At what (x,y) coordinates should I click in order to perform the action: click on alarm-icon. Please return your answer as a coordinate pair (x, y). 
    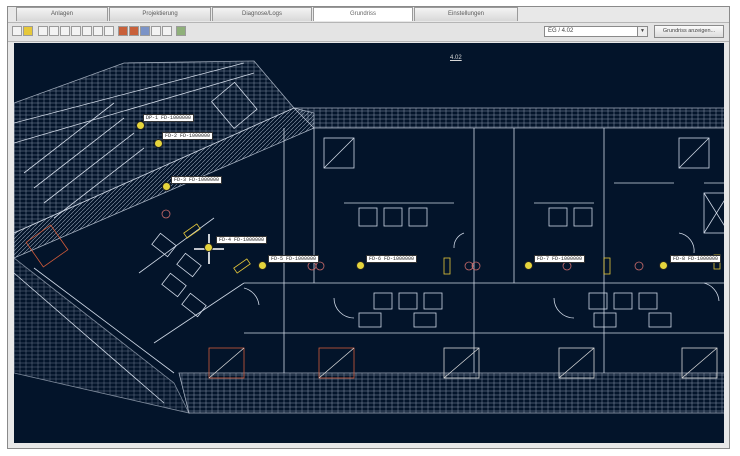
    Looking at the image, I should click on (134, 31).